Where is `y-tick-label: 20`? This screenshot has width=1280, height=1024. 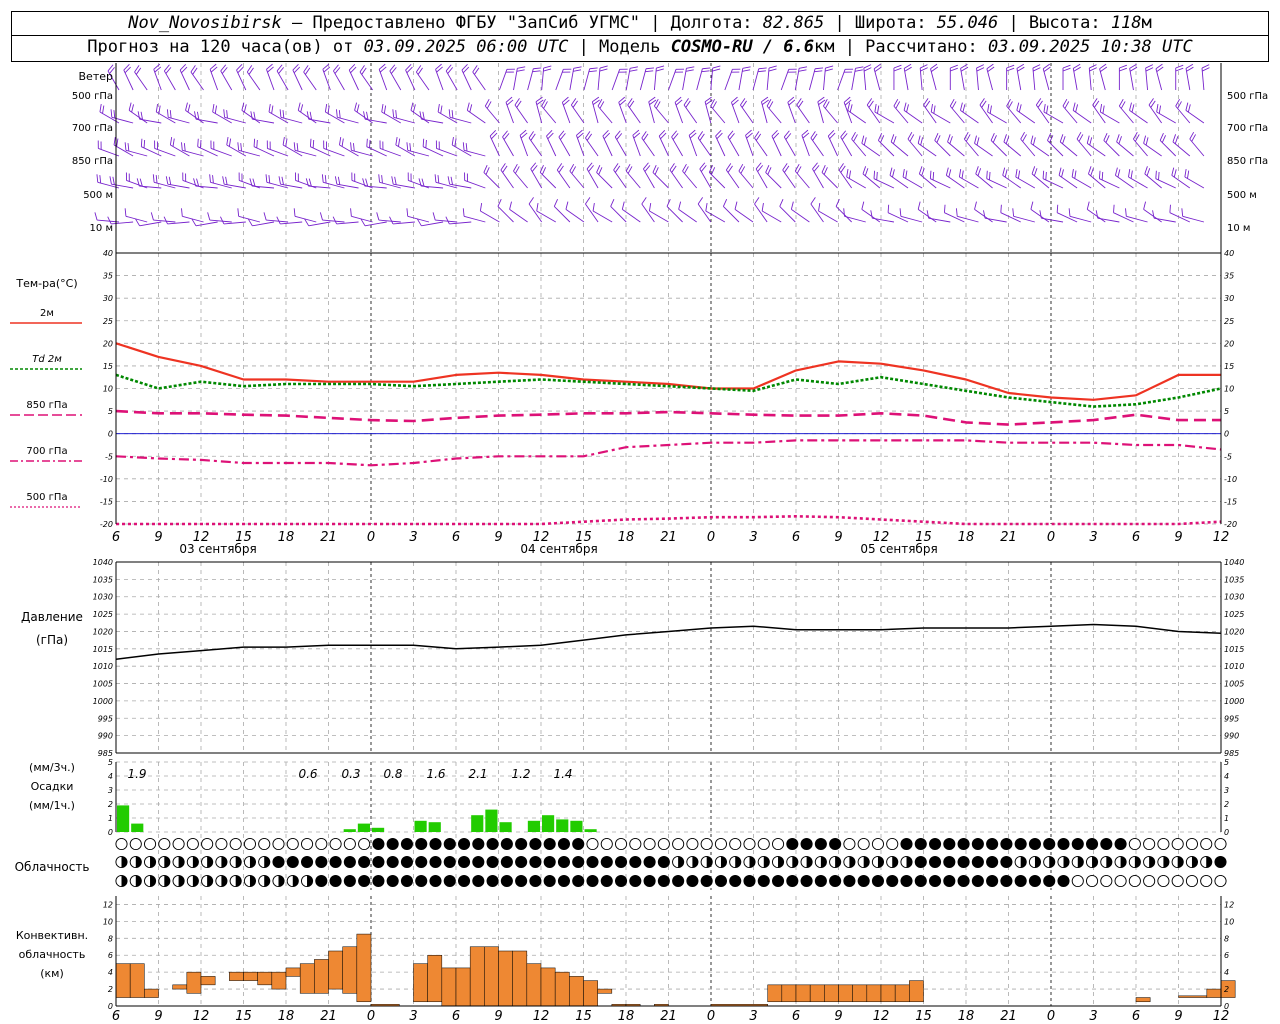
y-tick-label: 20 is located at coordinates (1229, 343).